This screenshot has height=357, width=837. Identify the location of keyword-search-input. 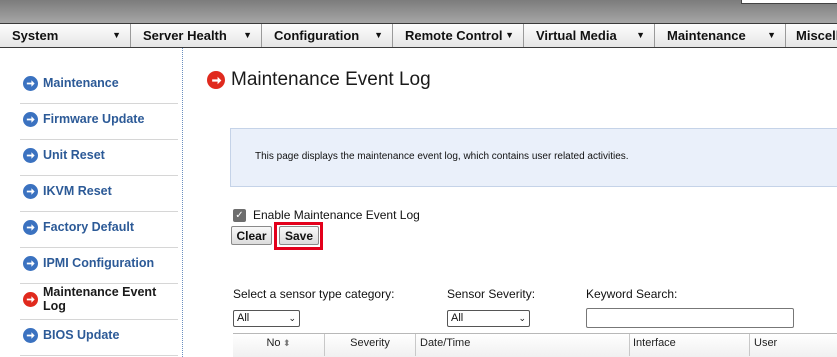
(690, 318).